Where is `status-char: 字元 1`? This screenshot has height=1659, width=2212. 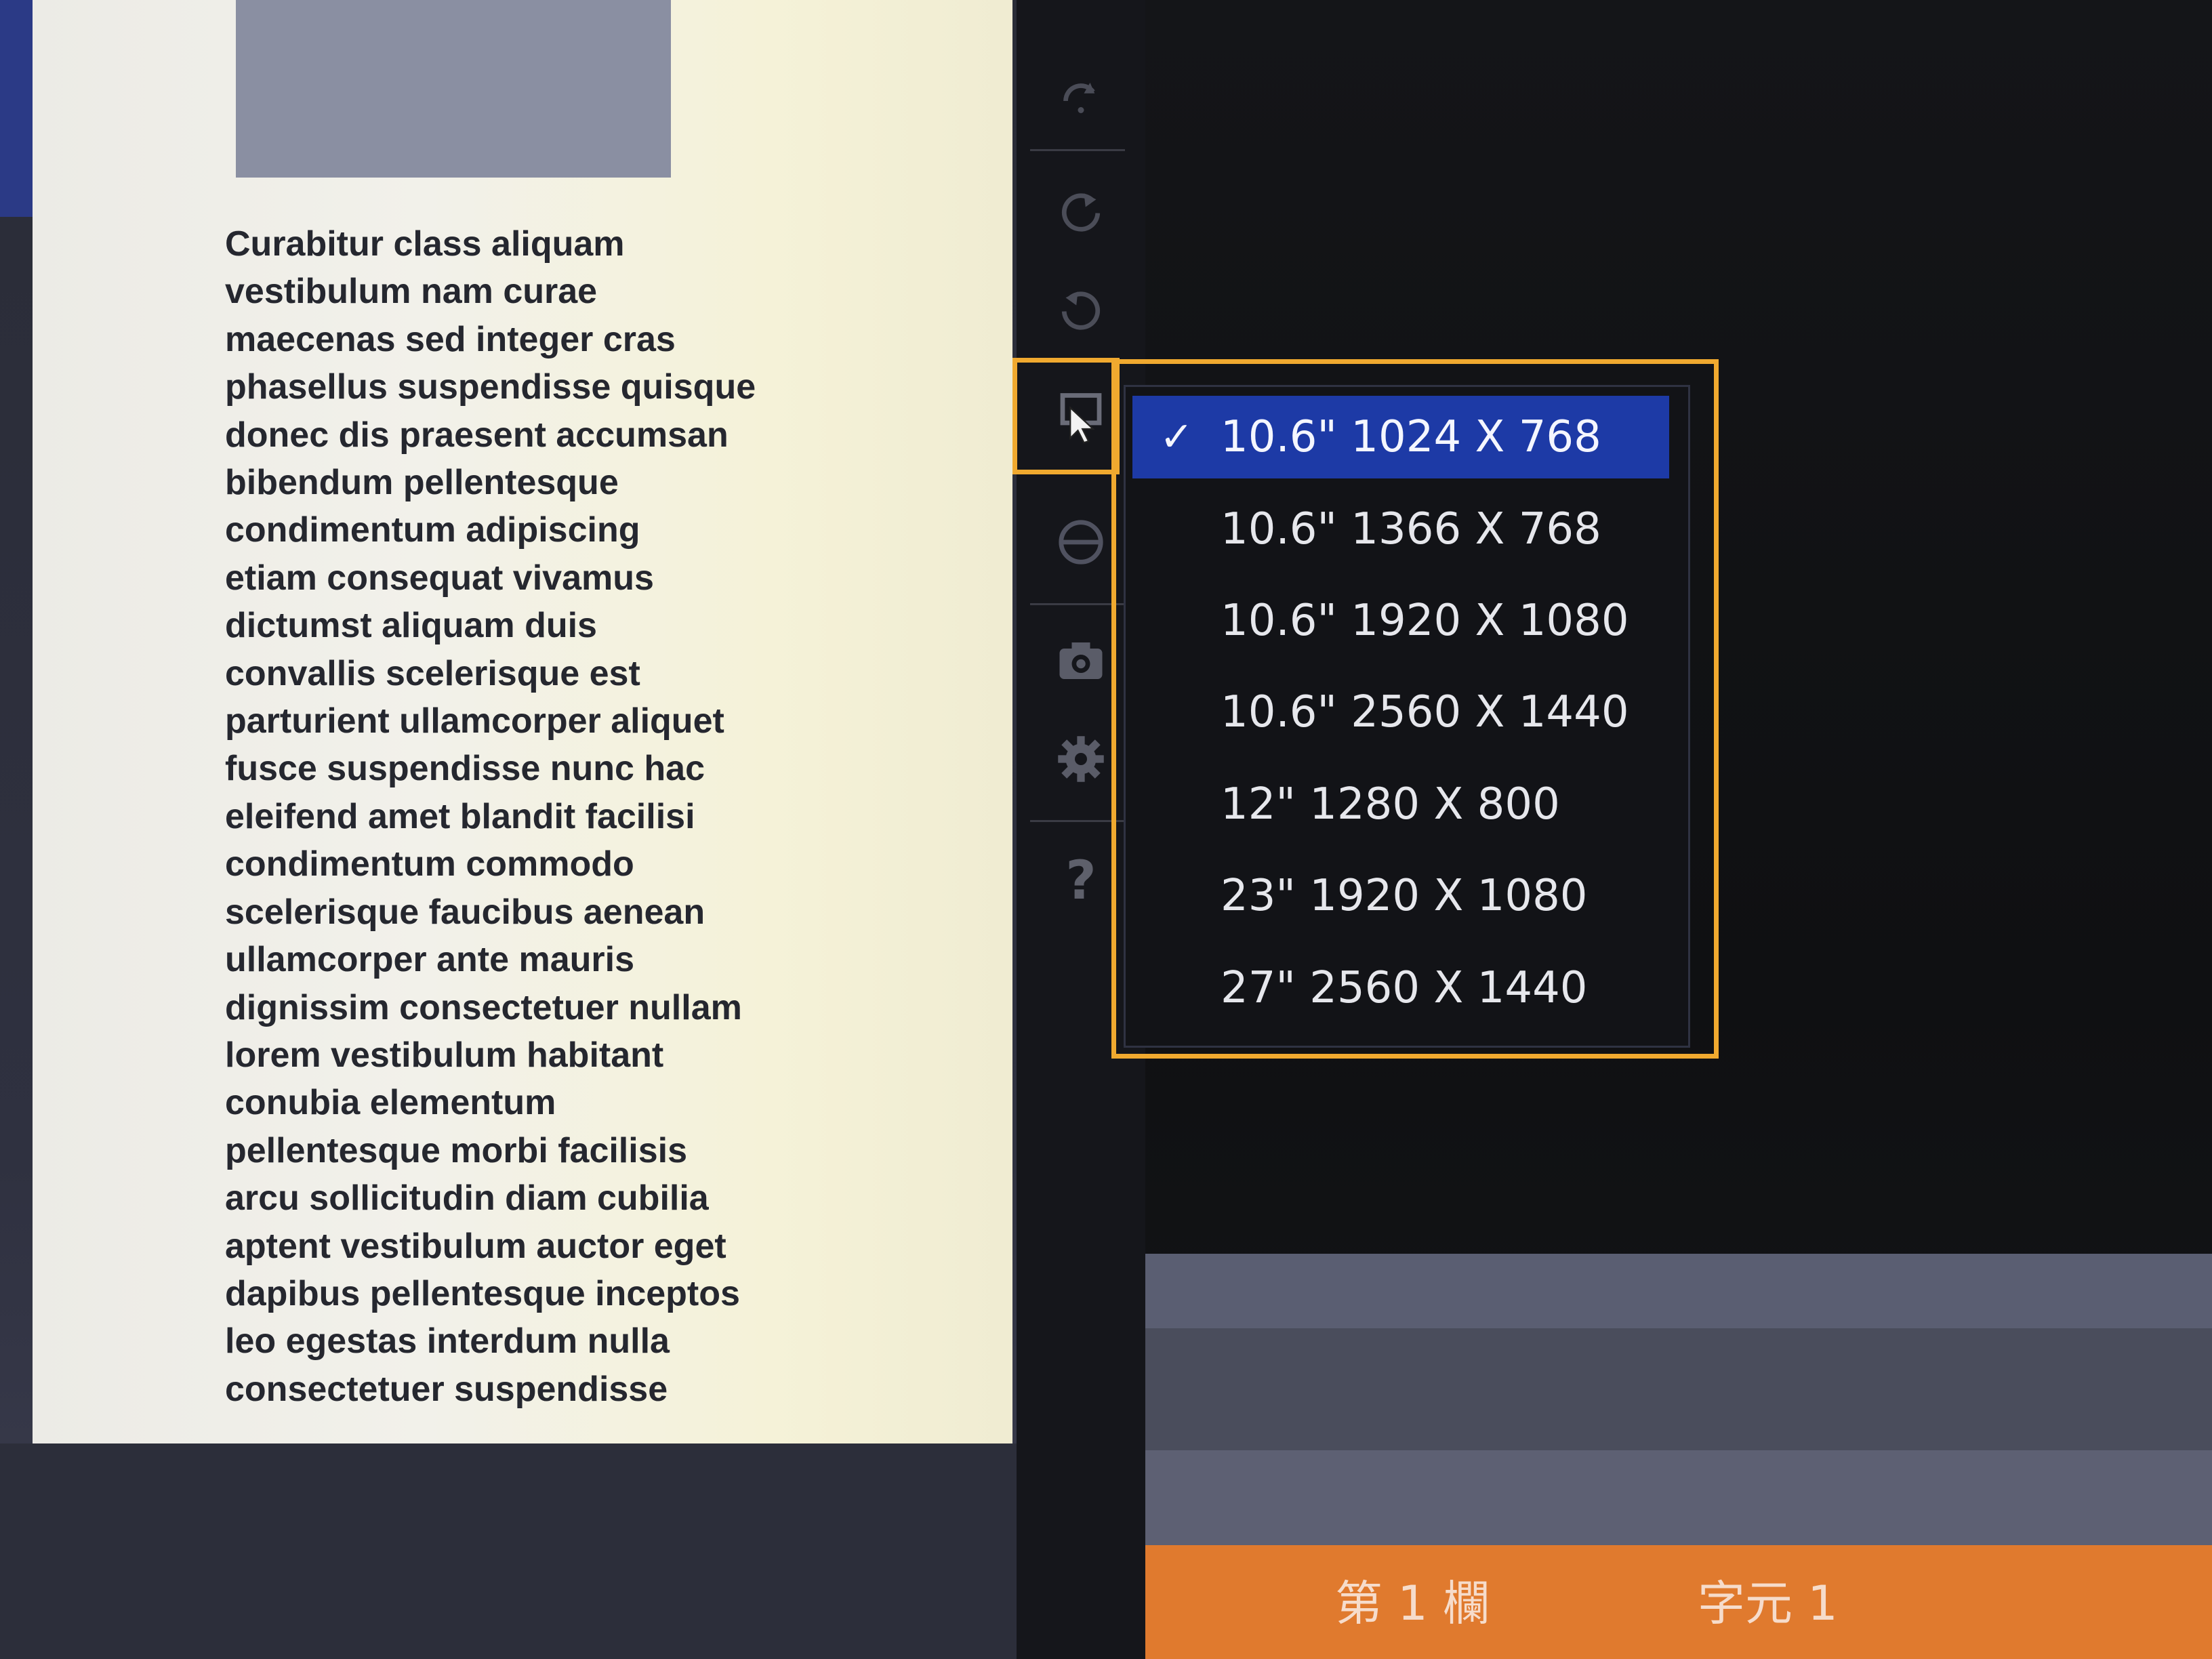
status-char: 字元 1 is located at coordinates (1768, 1603).